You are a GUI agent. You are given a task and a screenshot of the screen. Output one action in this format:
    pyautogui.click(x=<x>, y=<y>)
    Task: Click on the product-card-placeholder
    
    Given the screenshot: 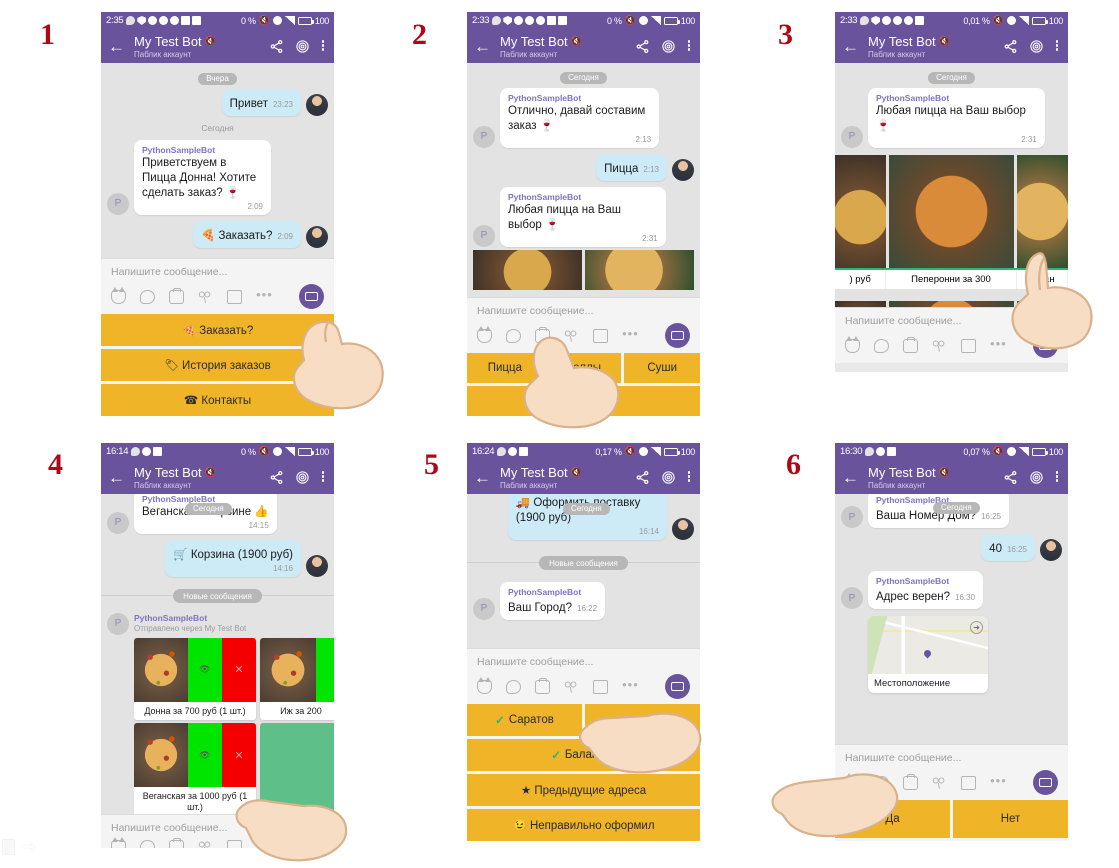 What is the action you would take?
    pyautogui.click(x=297, y=768)
    